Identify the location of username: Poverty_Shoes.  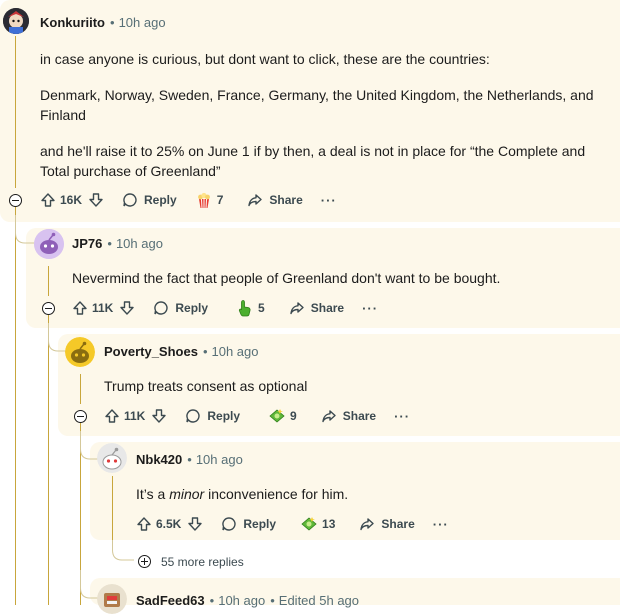
(151, 351).